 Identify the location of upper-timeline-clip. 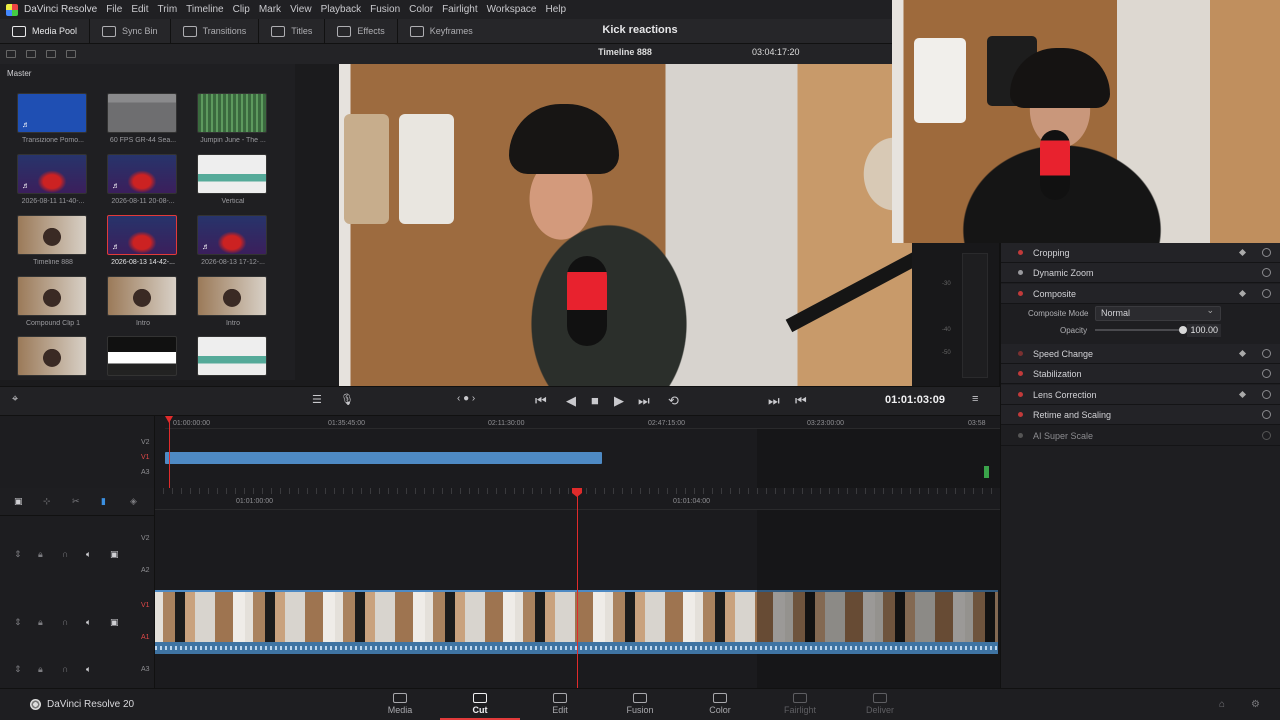
(383, 458).